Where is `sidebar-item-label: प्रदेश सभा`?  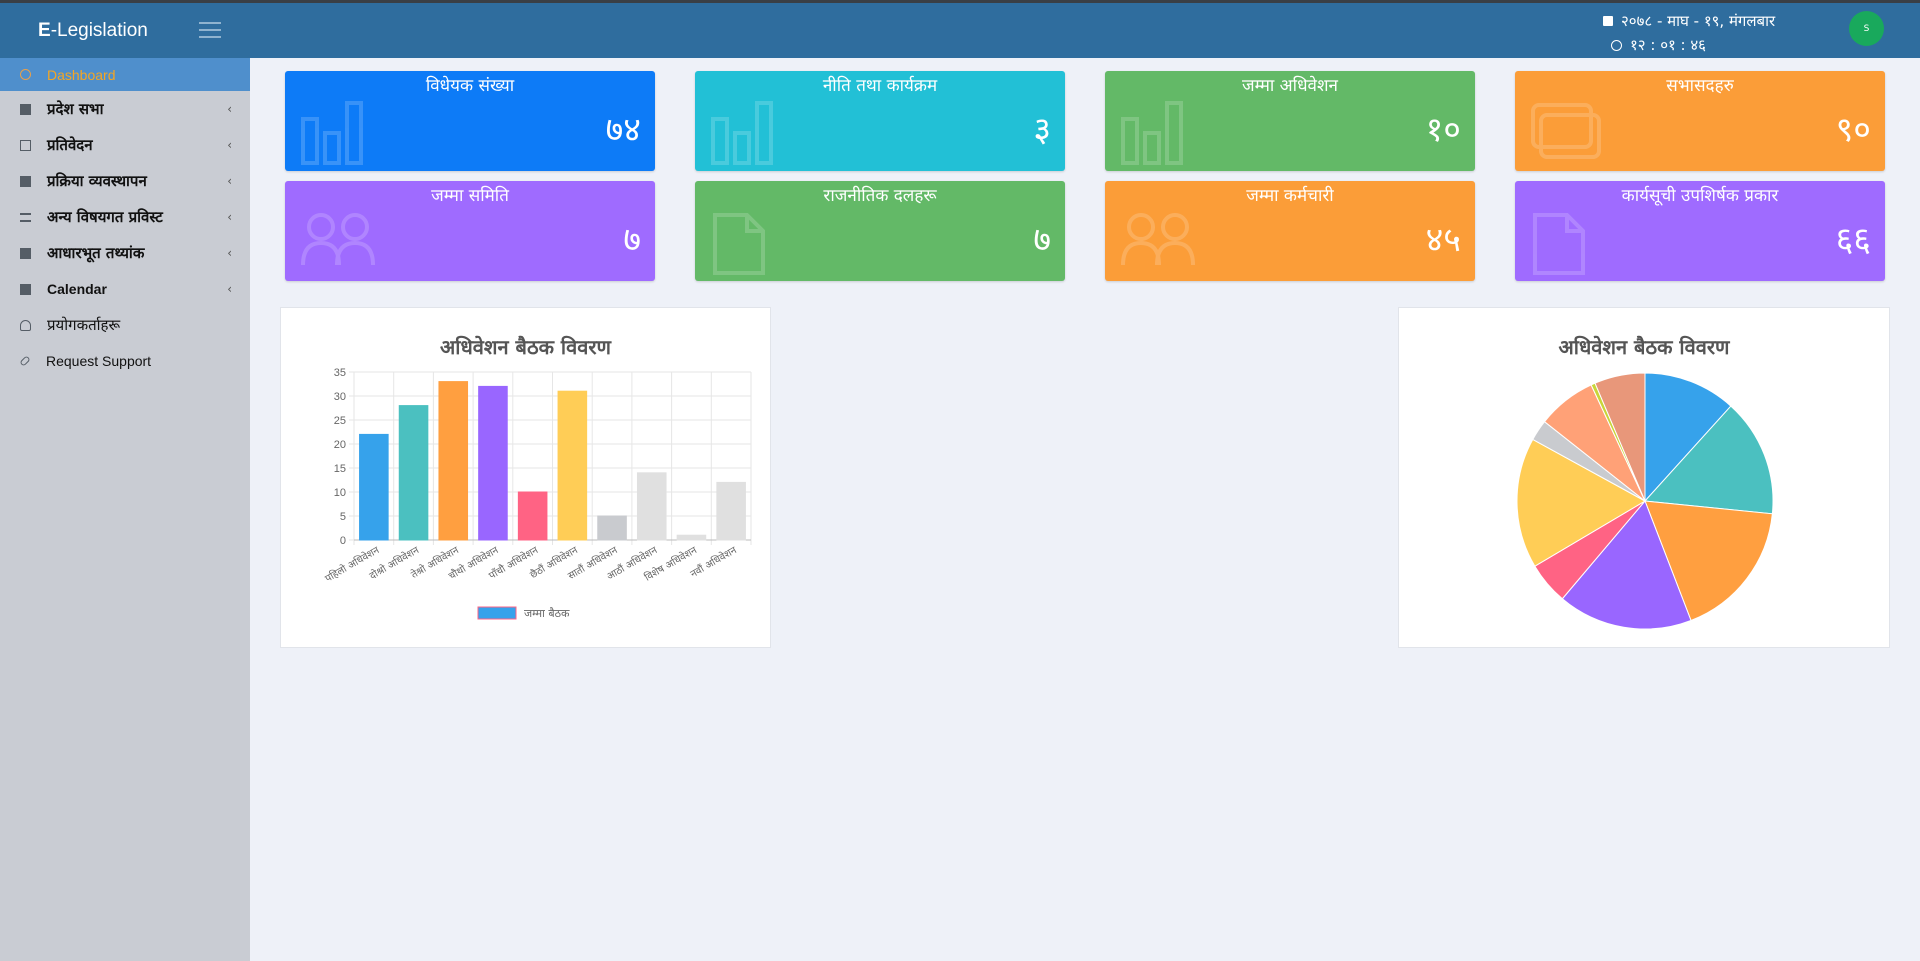
sidebar-item-label: प्रदेश सभा is located at coordinates (75, 109).